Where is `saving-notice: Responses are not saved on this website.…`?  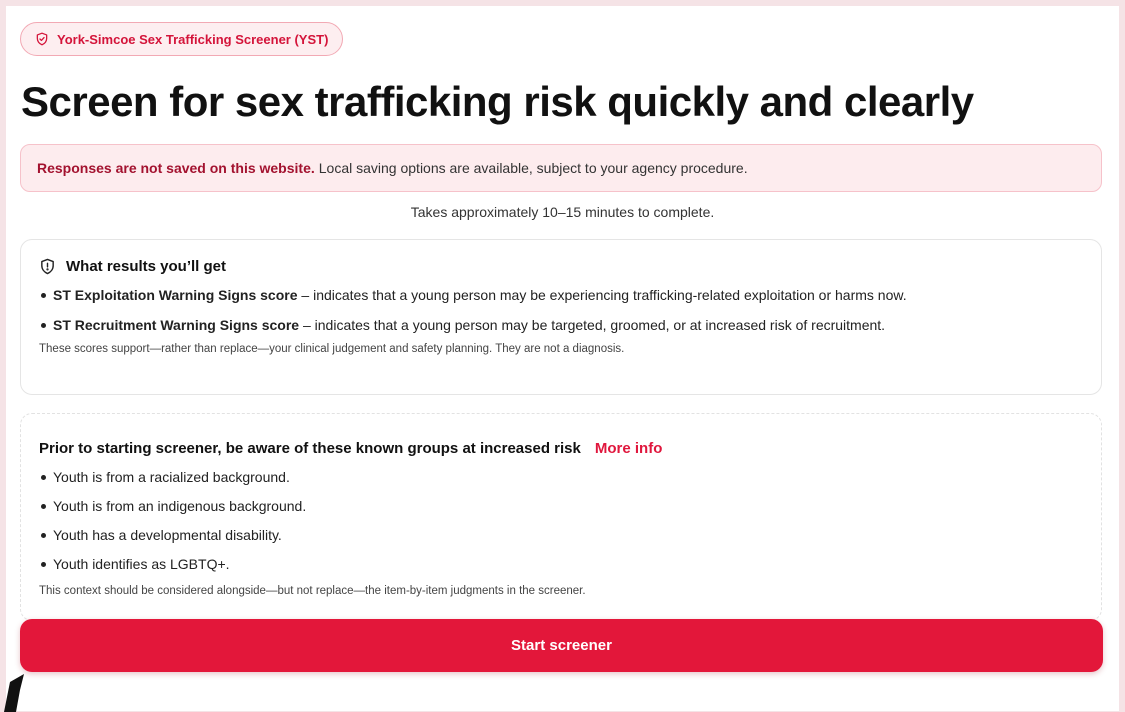 saving-notice: Responses are not saved on this website.… is located at coordinates (561, 168).